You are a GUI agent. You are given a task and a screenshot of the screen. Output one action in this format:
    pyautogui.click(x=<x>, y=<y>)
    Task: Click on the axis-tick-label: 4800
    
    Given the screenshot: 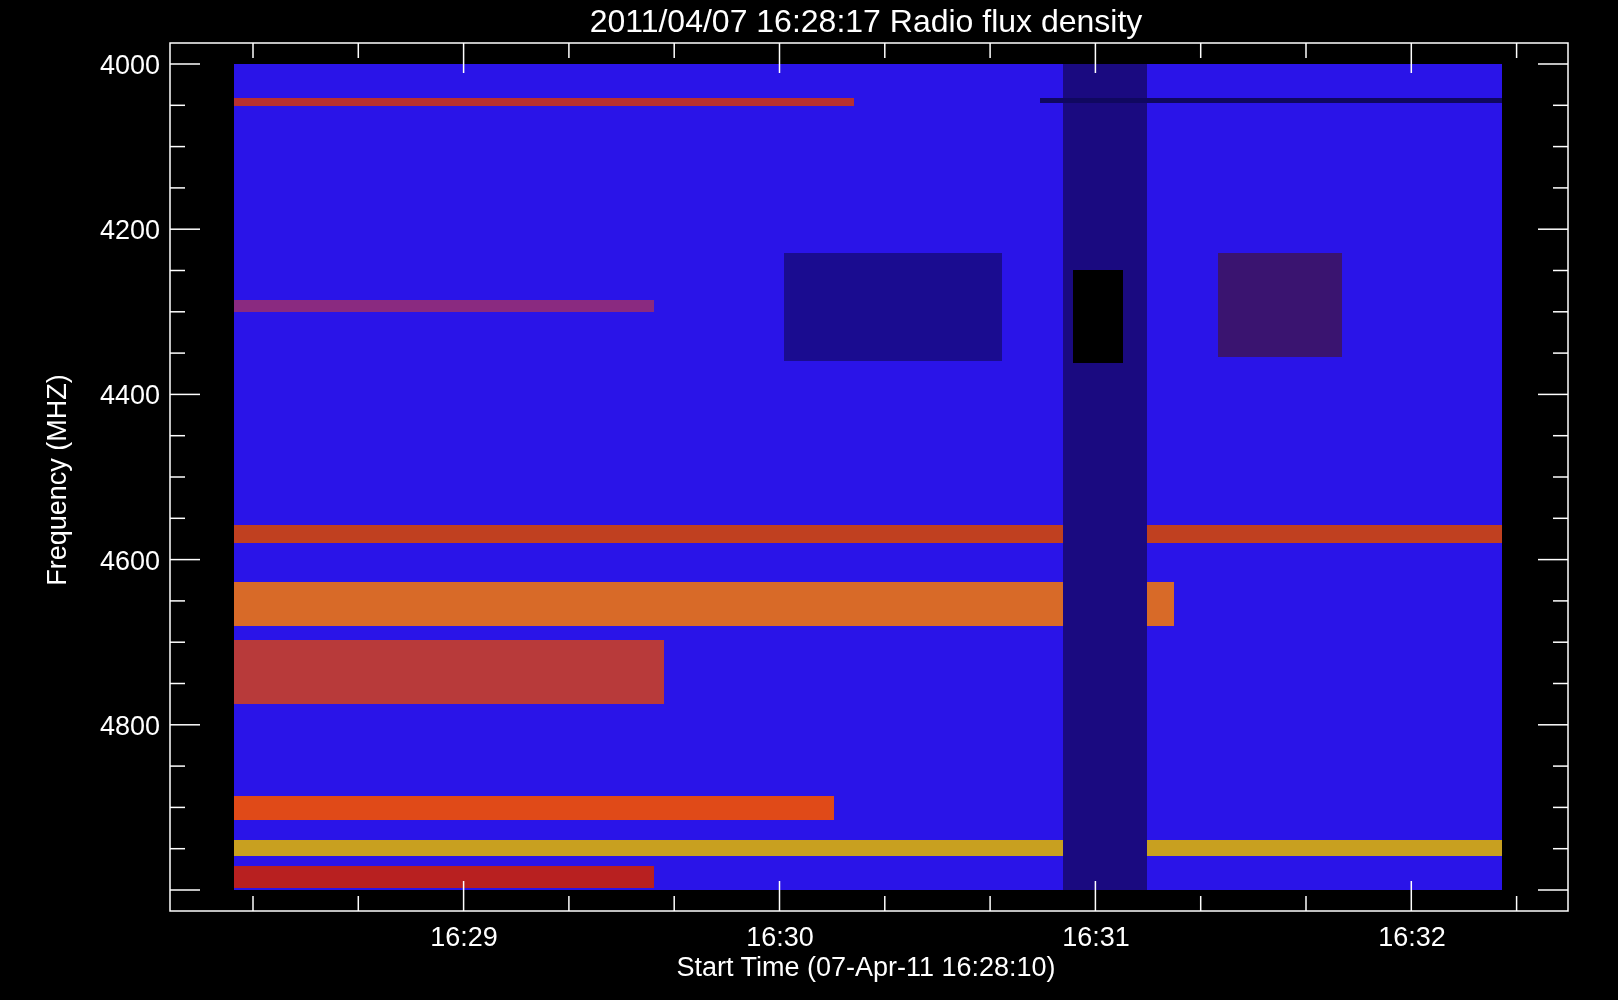 What is the action you would take?
    pyautogui.click(x=129, y=725)
    